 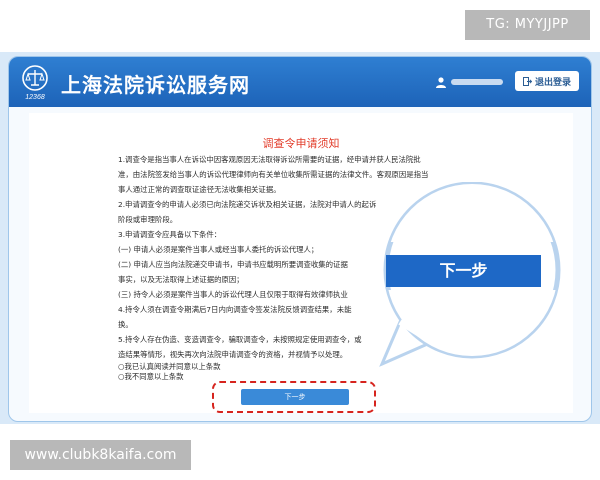 What do you see at coordinates (477, 82) in the screenshot?
I see `redacted-username` at bounding box center [477, 82].